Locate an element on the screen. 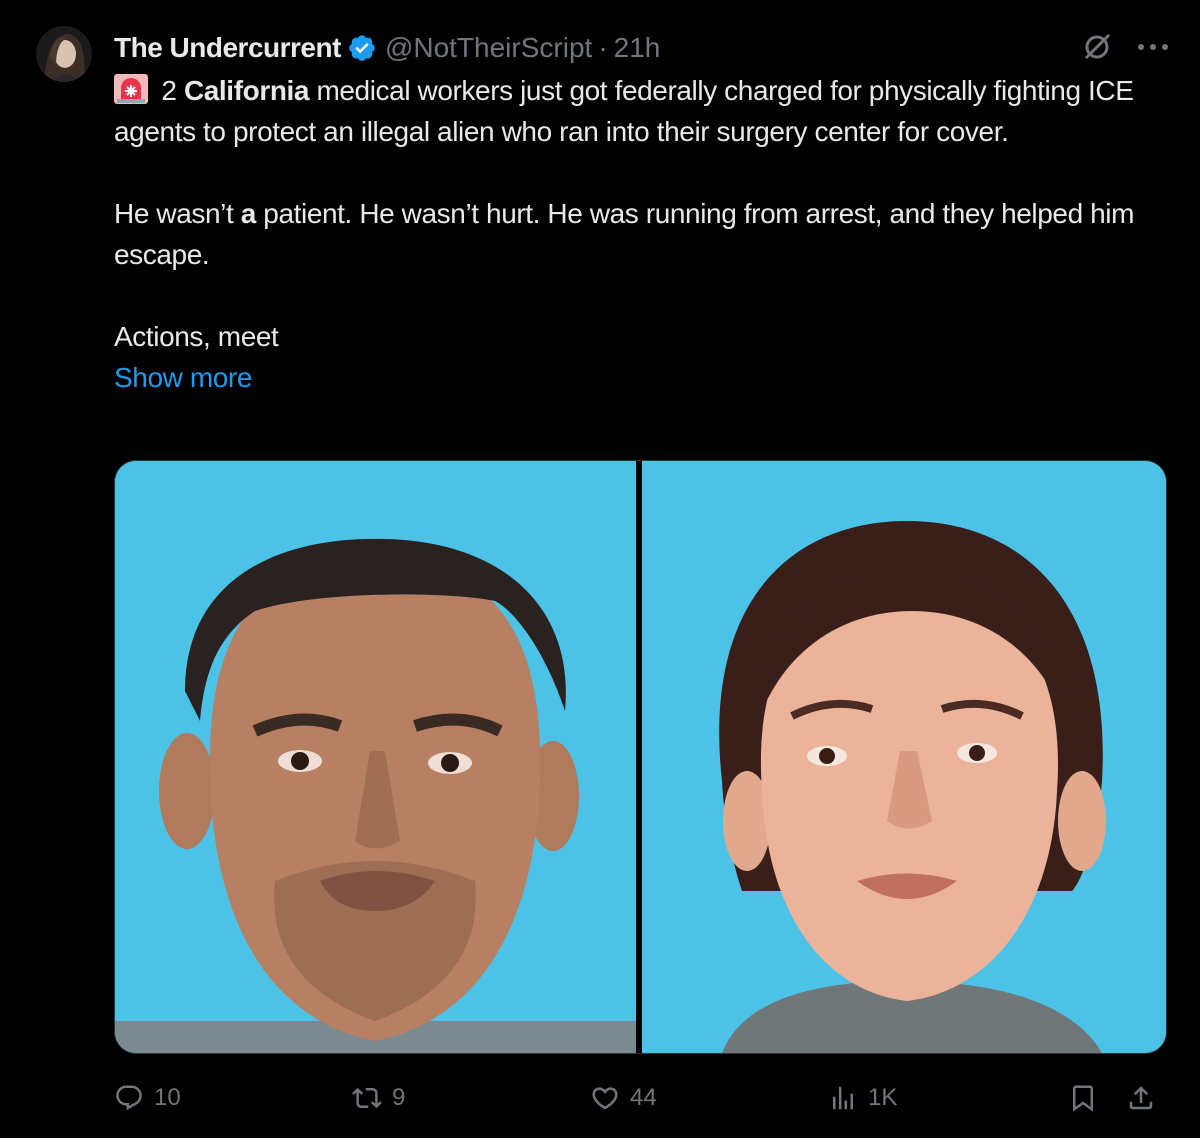 Image resolution: width=1200 pixels, height=1138 pixels. avatar-portrait-icon is located at coordinates (64, 54).